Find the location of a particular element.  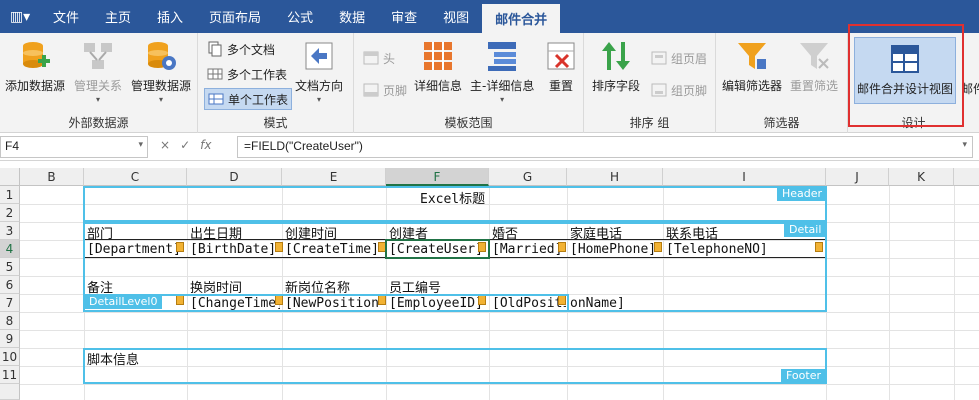

edit-filter-button: 编辑筛选器 is located at coordinates (752, 66).